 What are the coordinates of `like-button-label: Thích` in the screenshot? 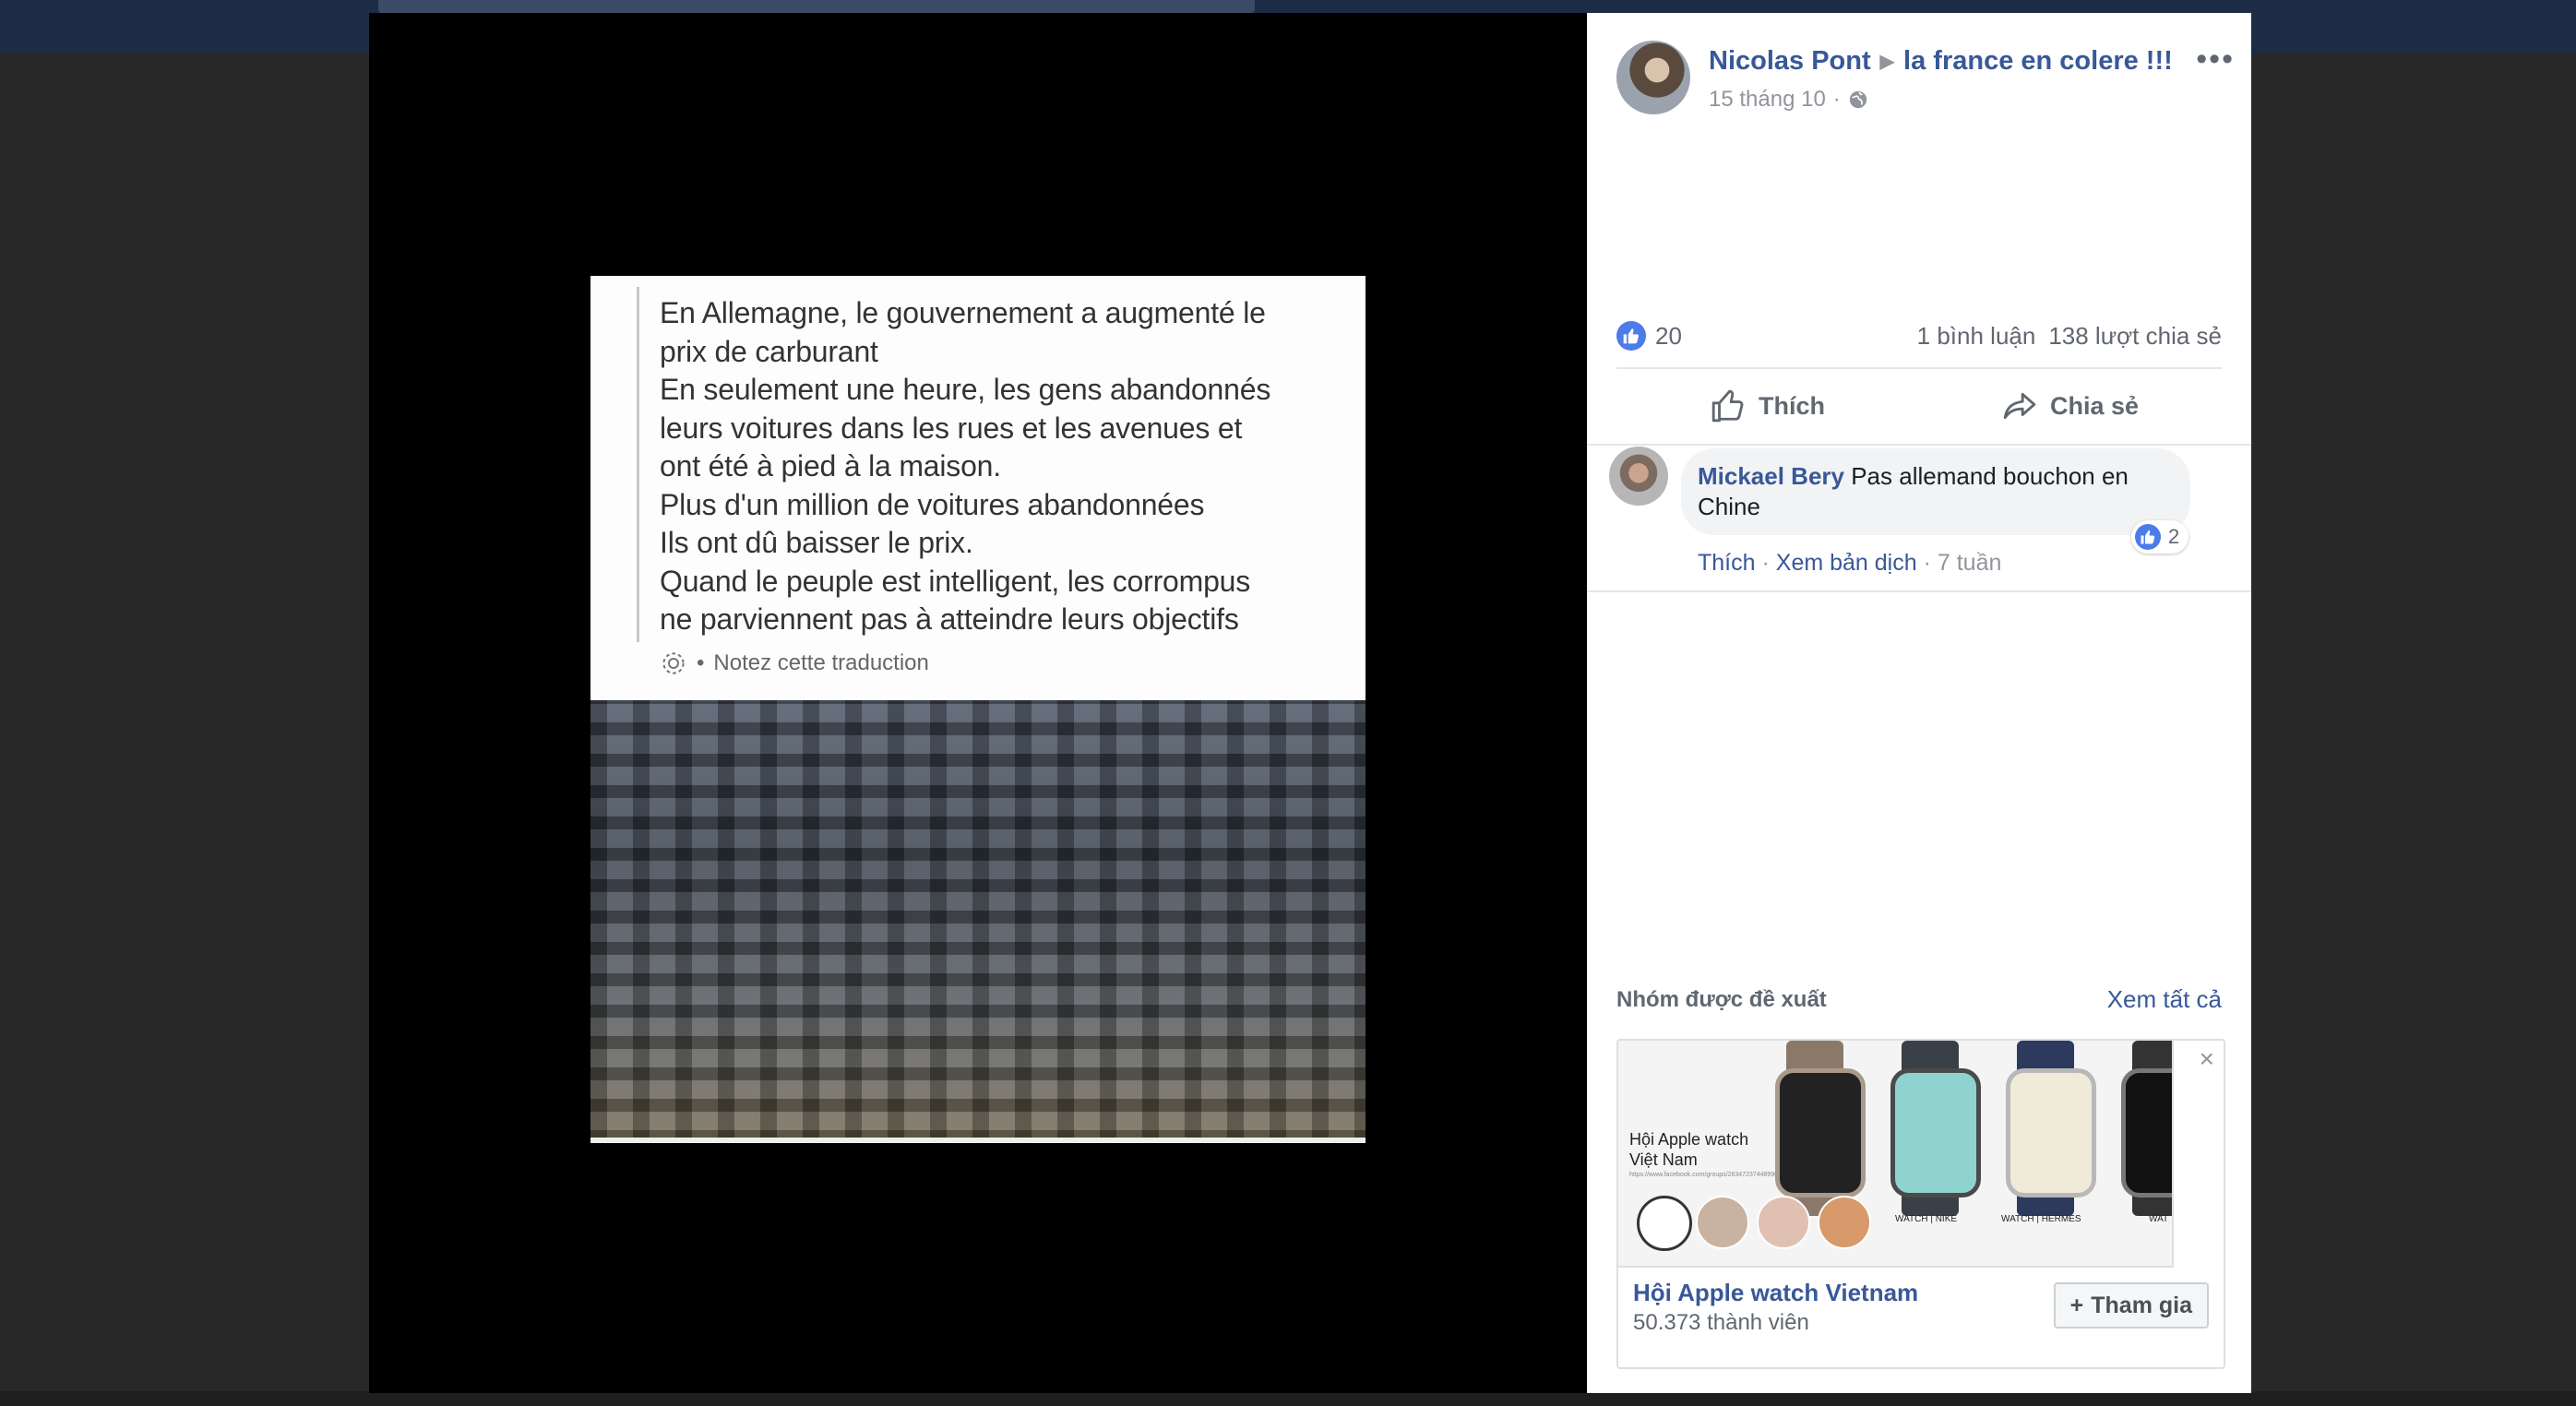 It's located at (1792, 405).